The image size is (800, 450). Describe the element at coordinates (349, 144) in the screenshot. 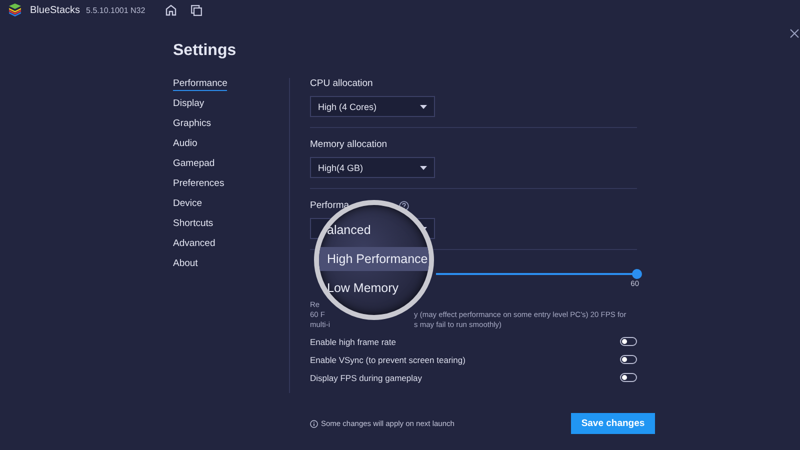

I see `memory-allocation-label: Memory allocation` at that location.